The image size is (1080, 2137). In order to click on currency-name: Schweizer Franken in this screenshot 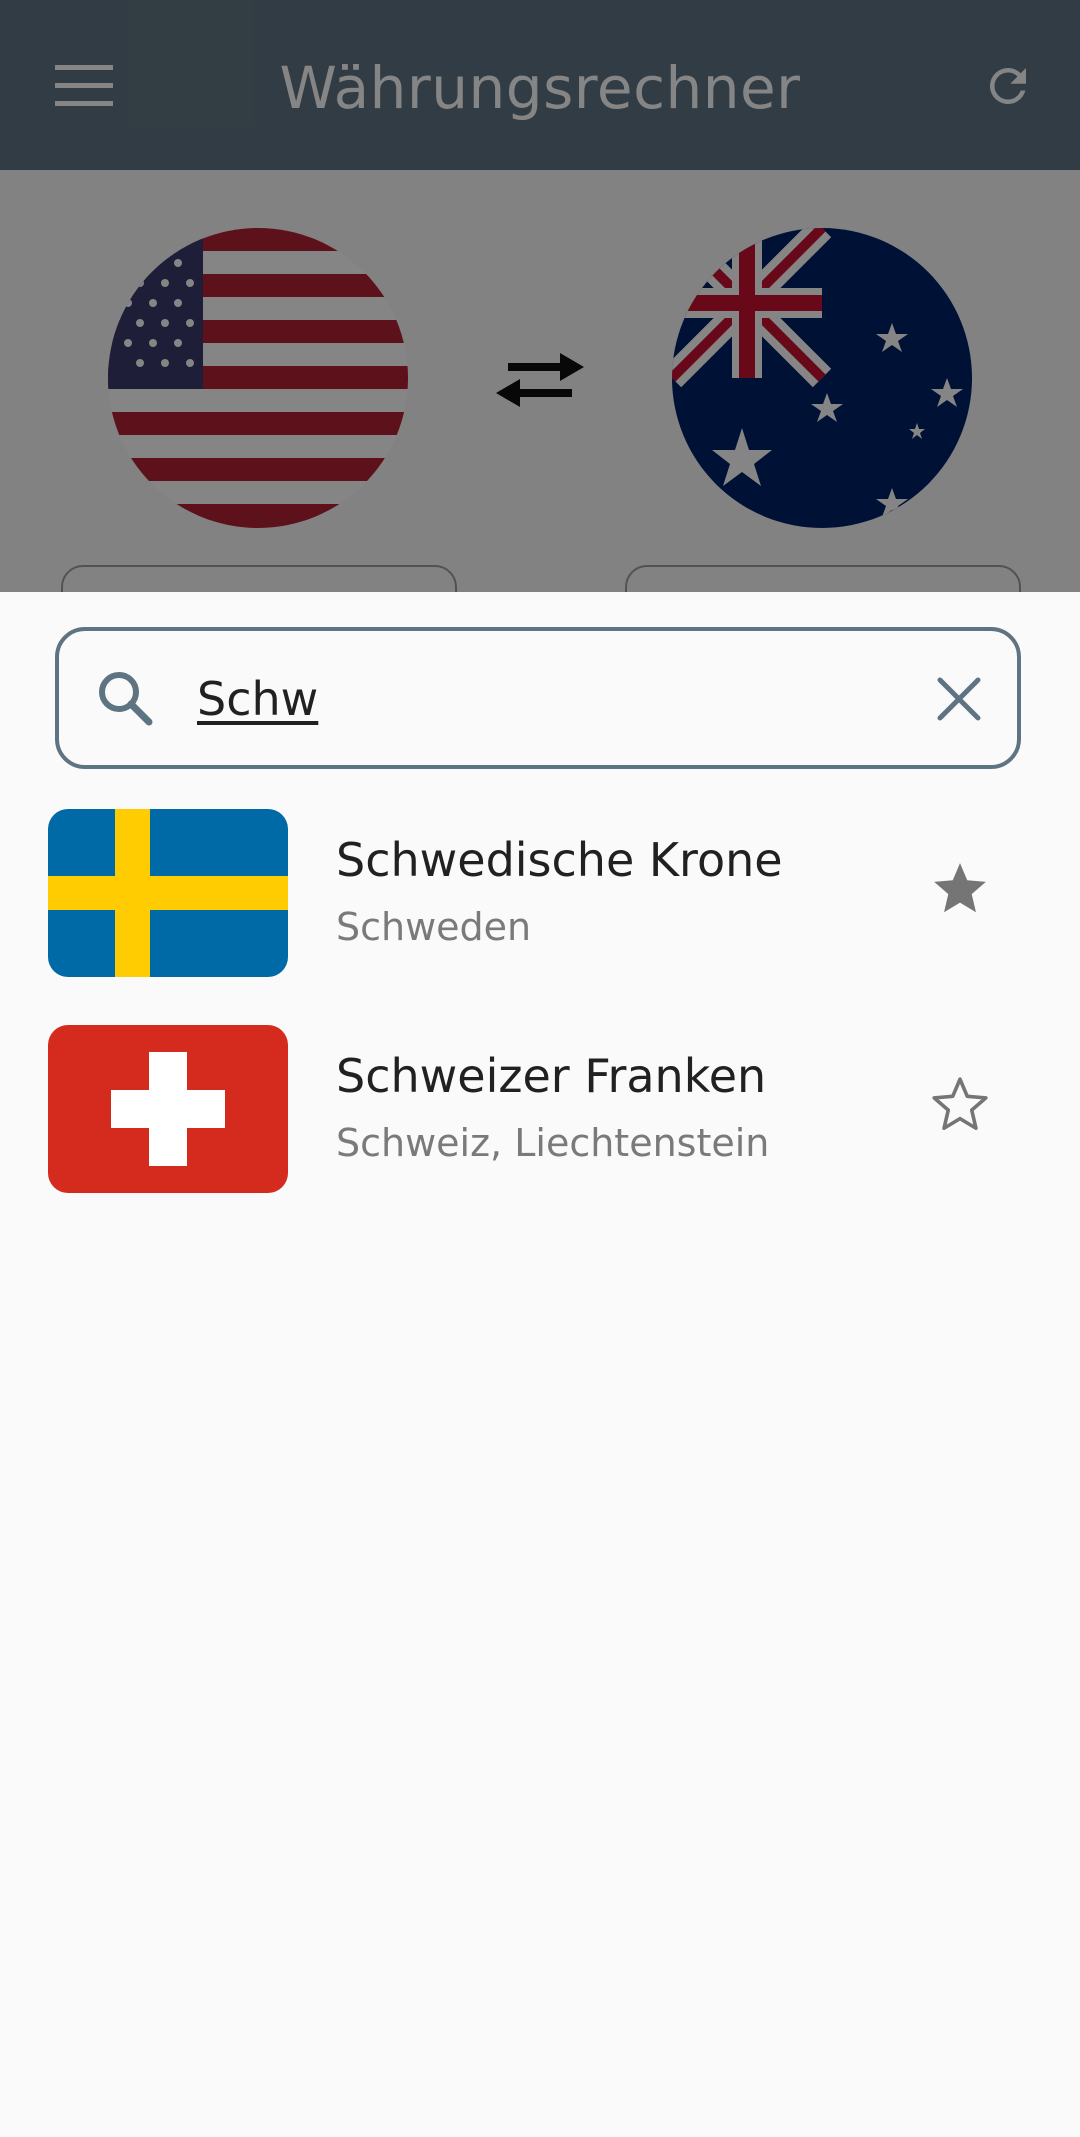, I will do `click(551, 1076)`.